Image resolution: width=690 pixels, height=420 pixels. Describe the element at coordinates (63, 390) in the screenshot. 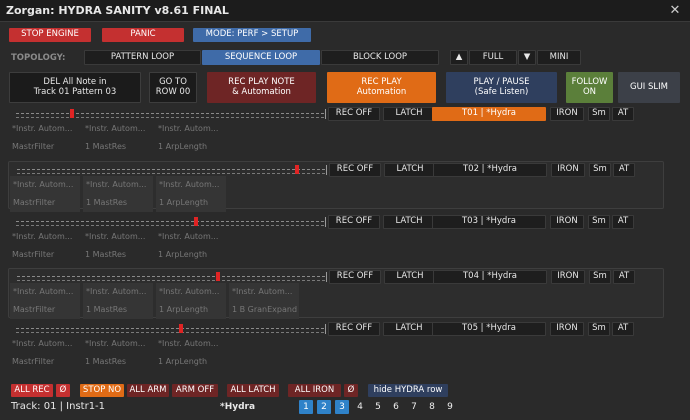

I see `all-rec-zero-button: Ø` at that location.